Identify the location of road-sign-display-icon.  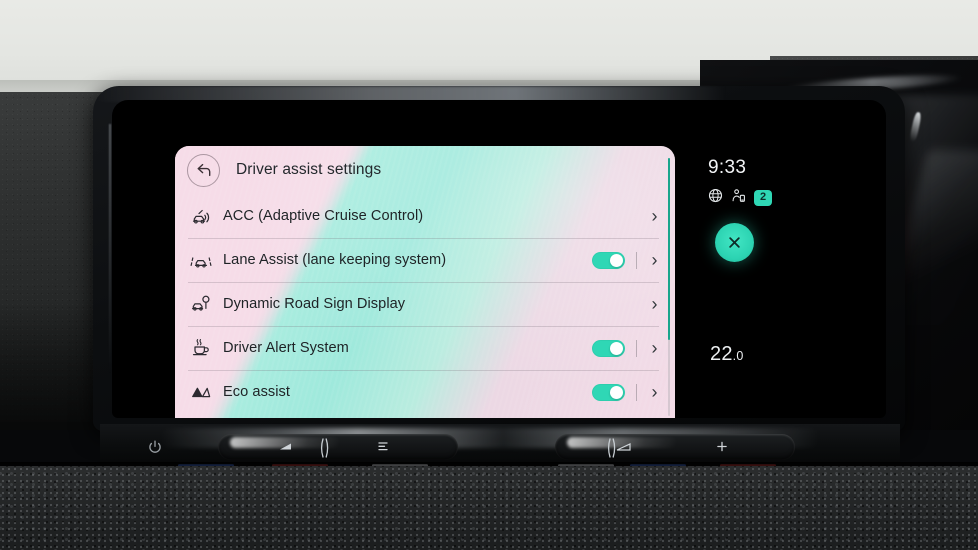
(201, 304).